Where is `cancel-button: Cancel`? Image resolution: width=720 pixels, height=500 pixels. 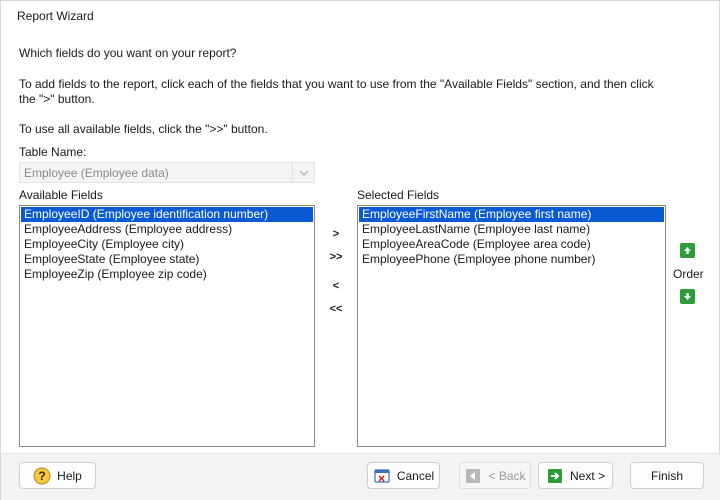
cancel-button: Cancel is located at coordinates (403, 475).